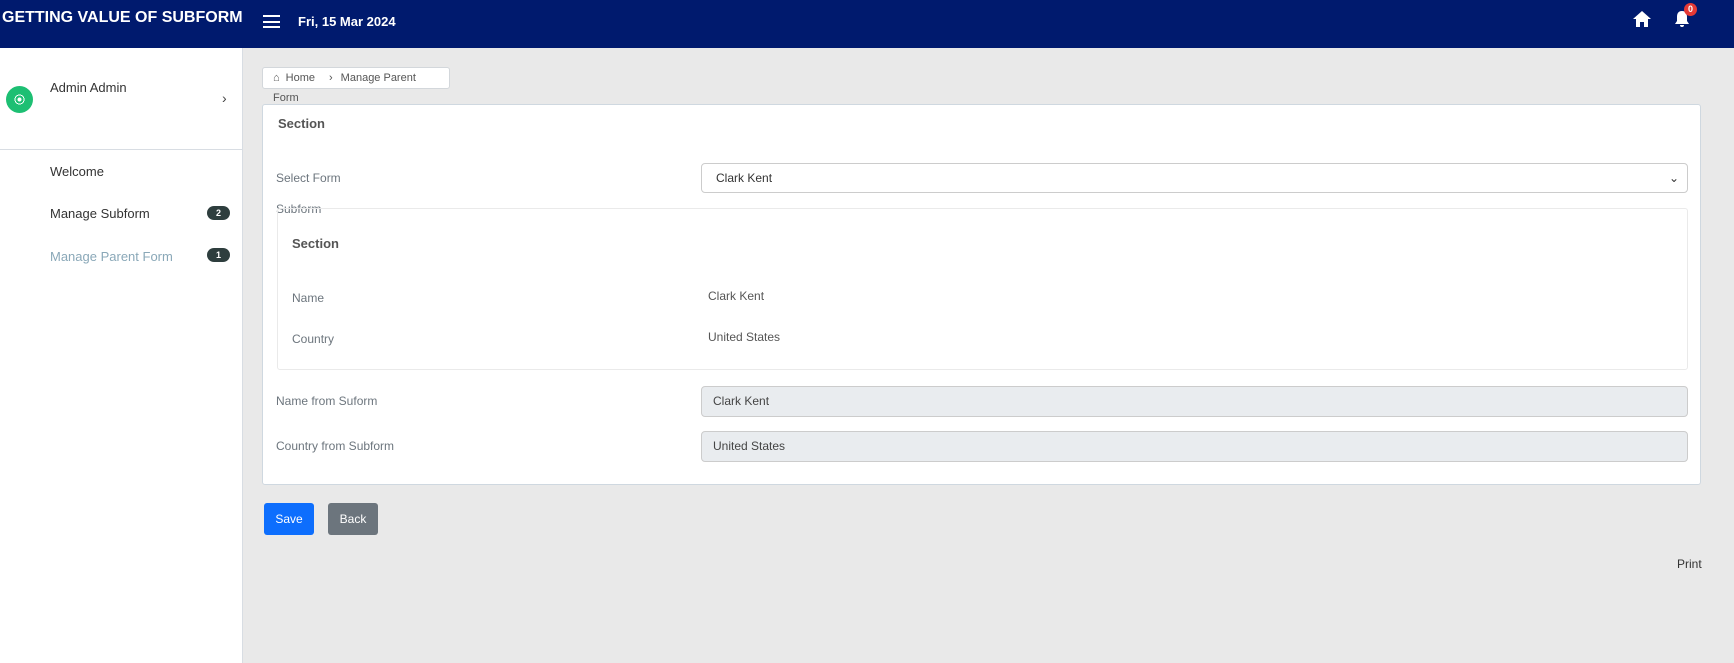  Describe the element at coordinates (353, 519) in the screenshot. I see `back-button: Back` at that location.